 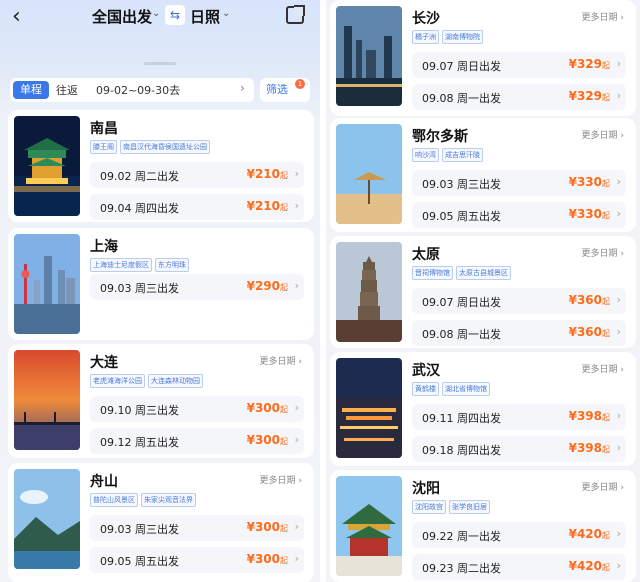 I want to click on destination-card: 上海 上海迪士尼度假区 东方明珠 09.03 周三出发 ¥290起 ›, so click(x=161, y=284).